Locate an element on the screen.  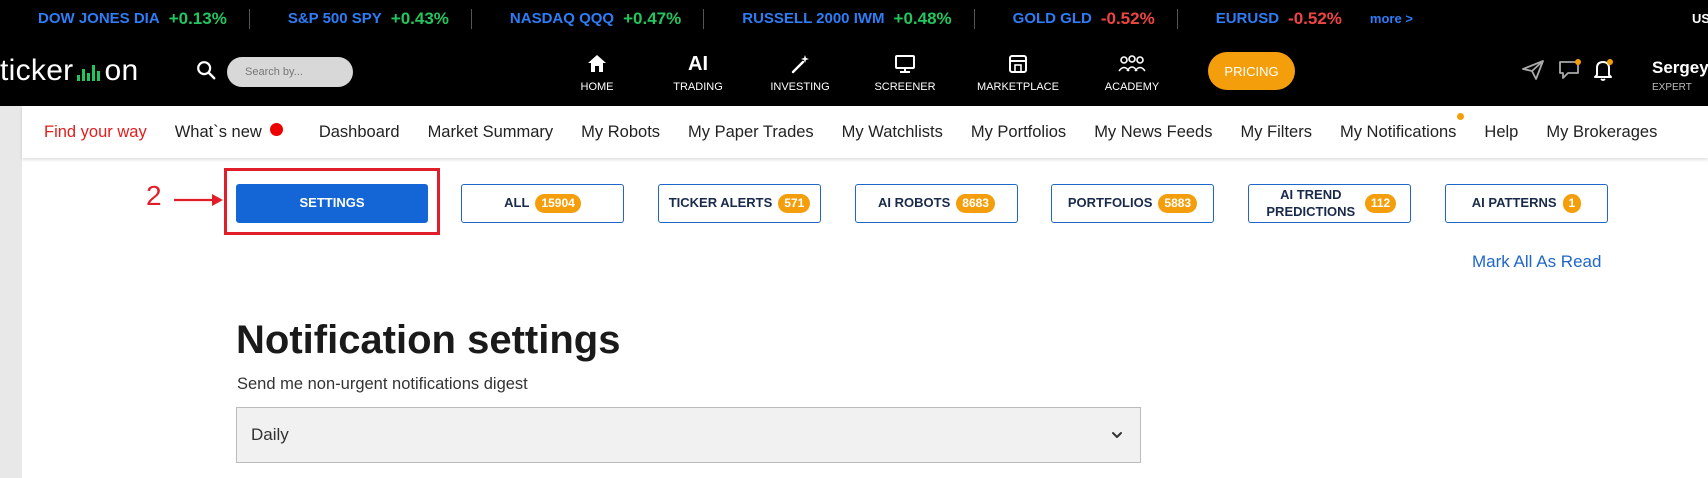
ticker-item-gld: GOLD GLD -0.52% is located at coordinates (1076, 18).